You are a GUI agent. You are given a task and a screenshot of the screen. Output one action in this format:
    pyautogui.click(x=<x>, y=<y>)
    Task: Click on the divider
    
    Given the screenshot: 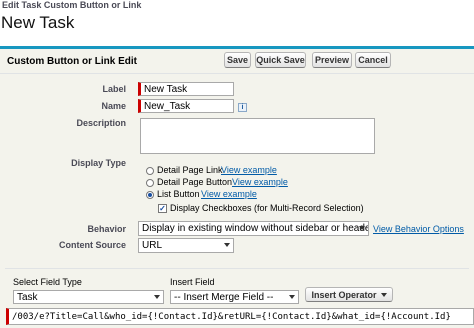 What is the action you would take?
    pyautogui.click(x=237, y=268)
    